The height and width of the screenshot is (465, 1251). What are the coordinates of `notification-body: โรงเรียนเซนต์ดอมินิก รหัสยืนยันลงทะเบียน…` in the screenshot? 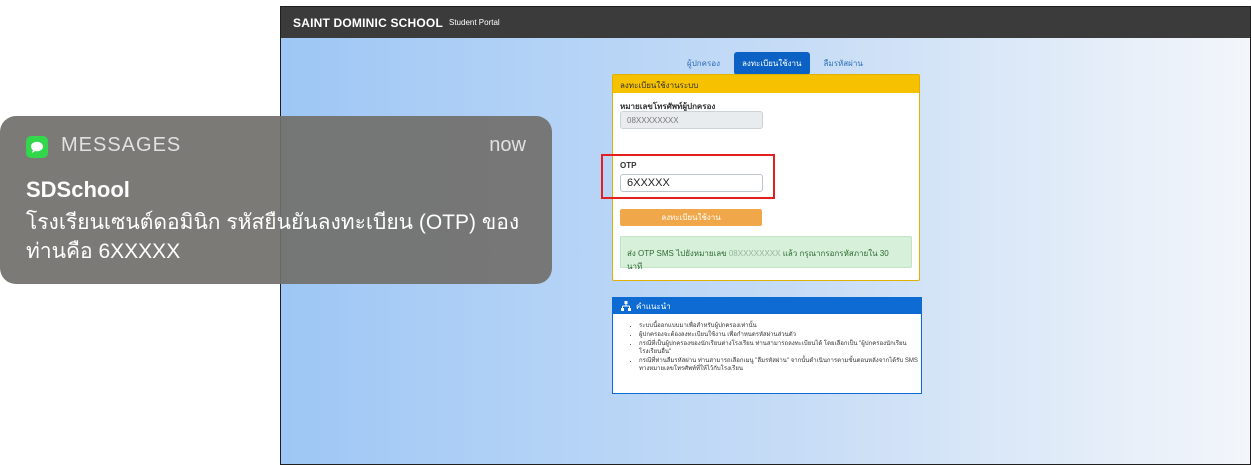 It's located at (276, 237).